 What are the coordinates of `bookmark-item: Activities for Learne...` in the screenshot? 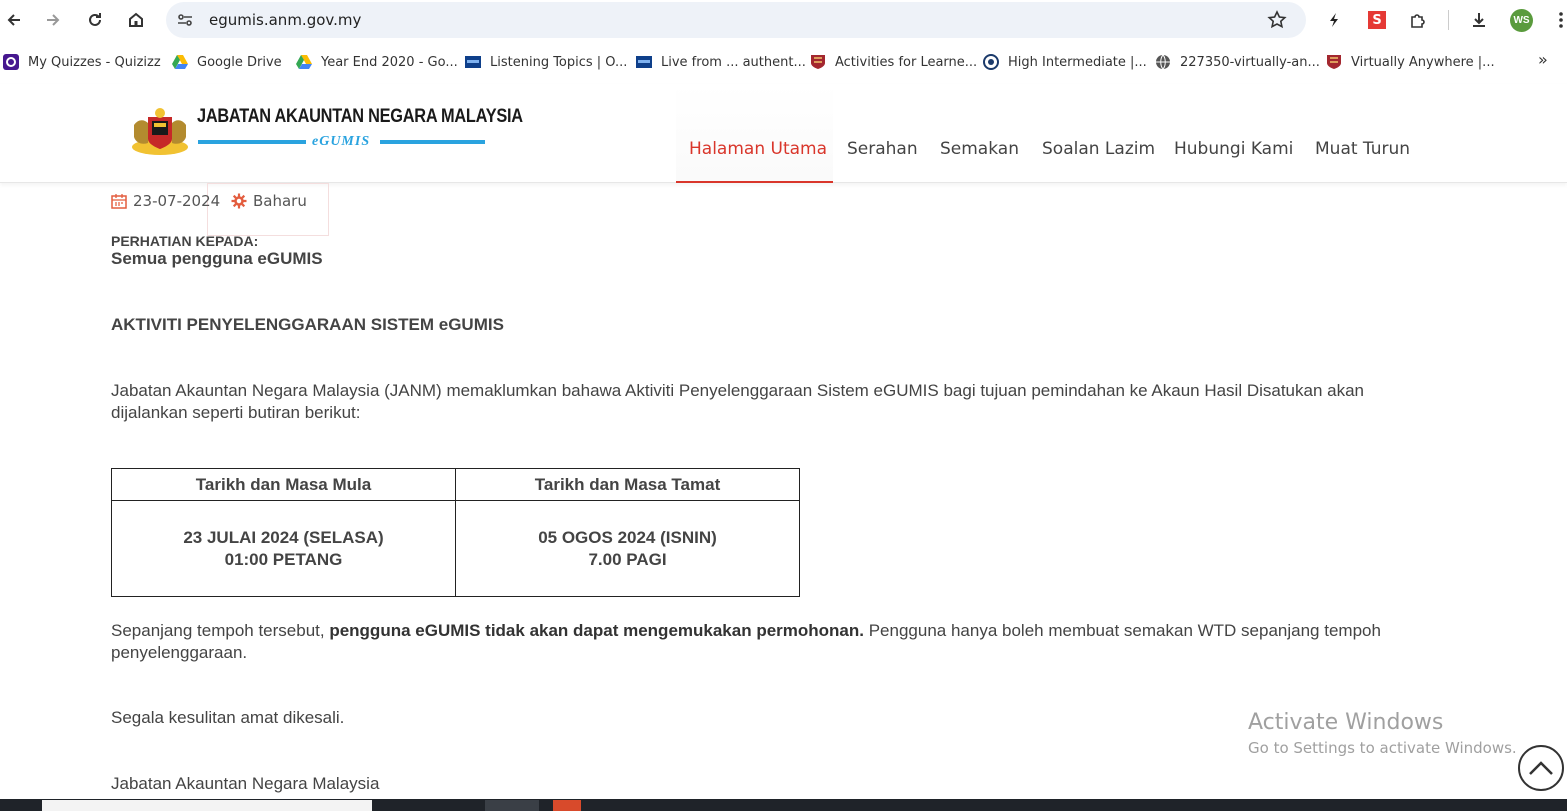 It's located at (893, 62).